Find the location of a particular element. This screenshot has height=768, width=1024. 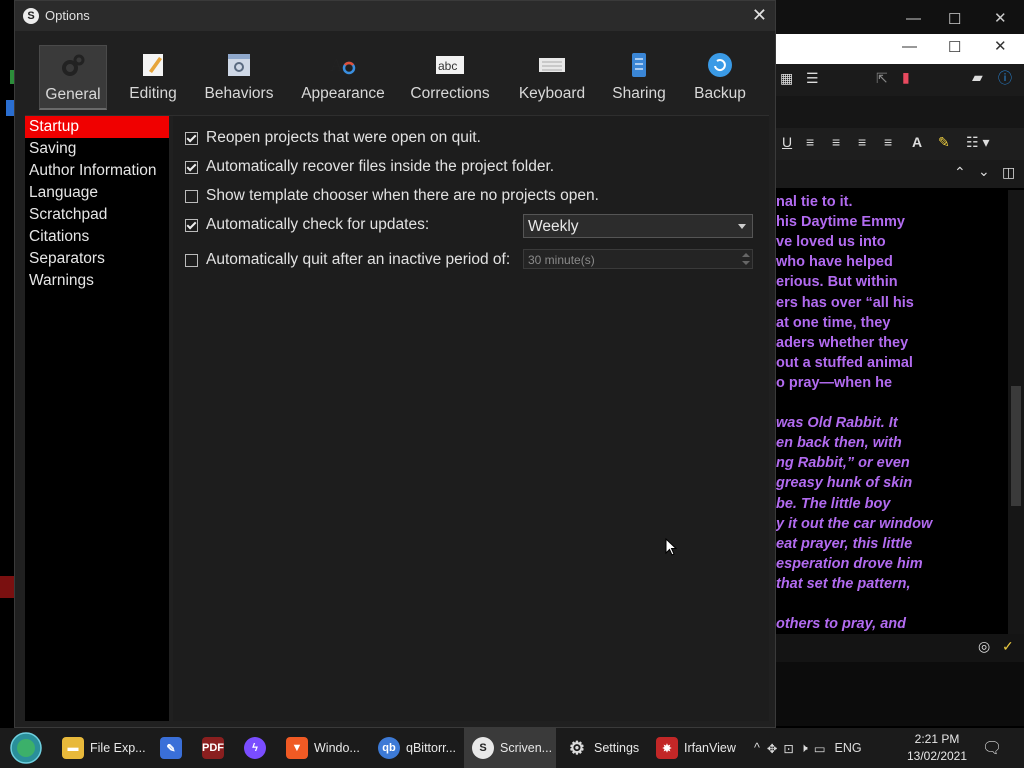

recover-files-checkbox is located at coordinates (191, 167).